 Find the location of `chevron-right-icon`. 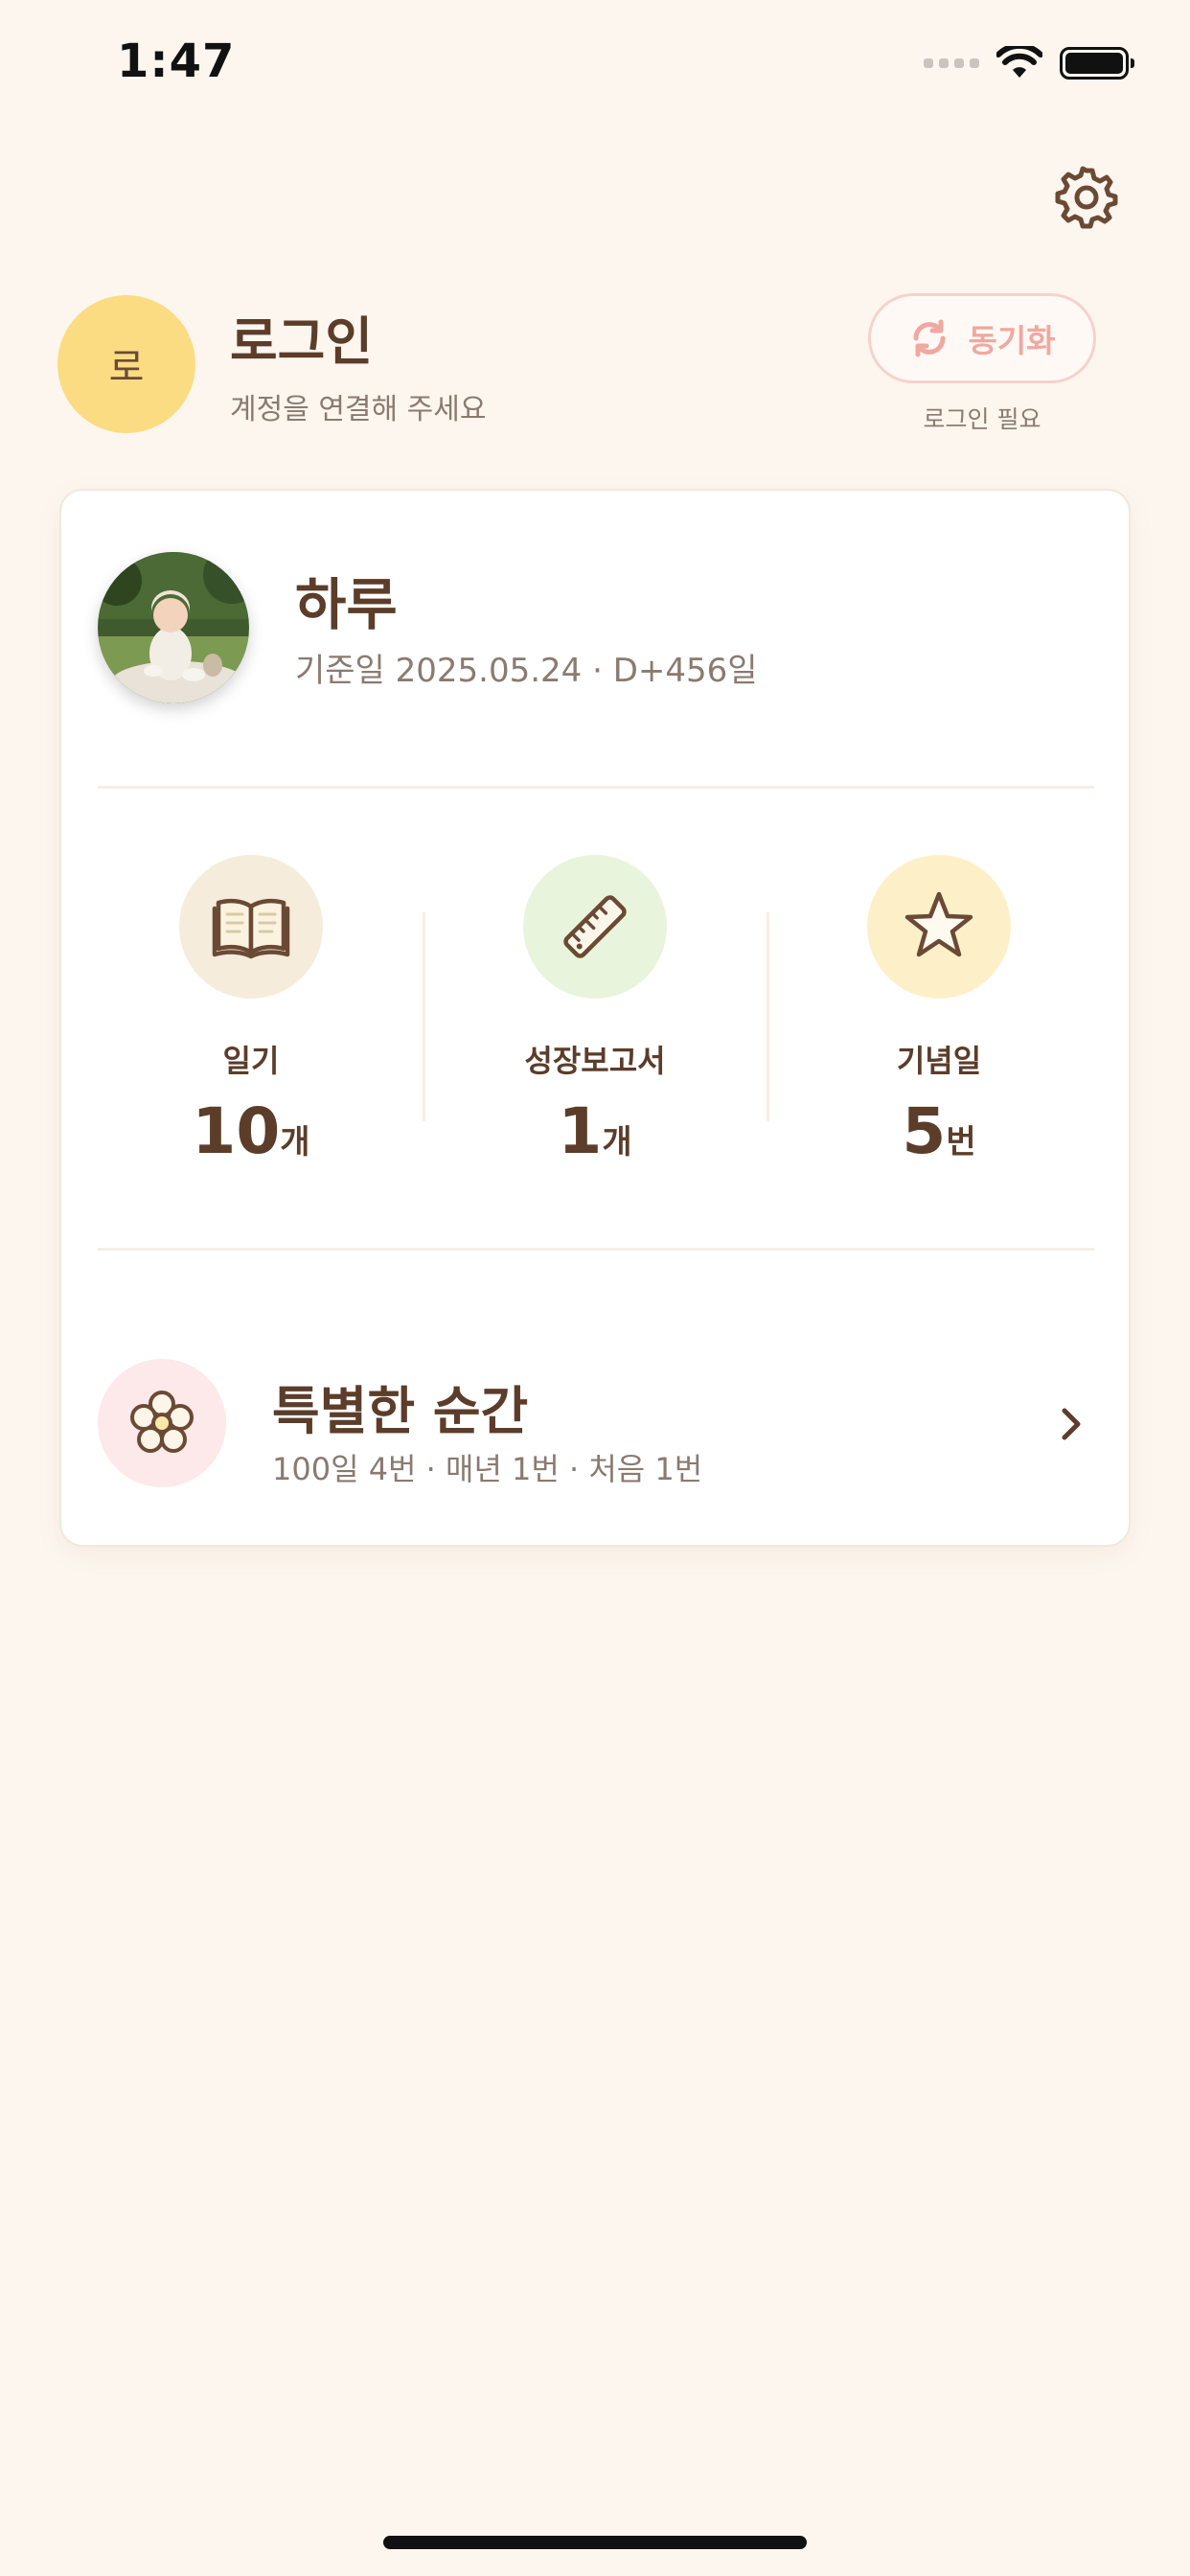

chevron-right-icon is located at coordinates (1071, 1424).